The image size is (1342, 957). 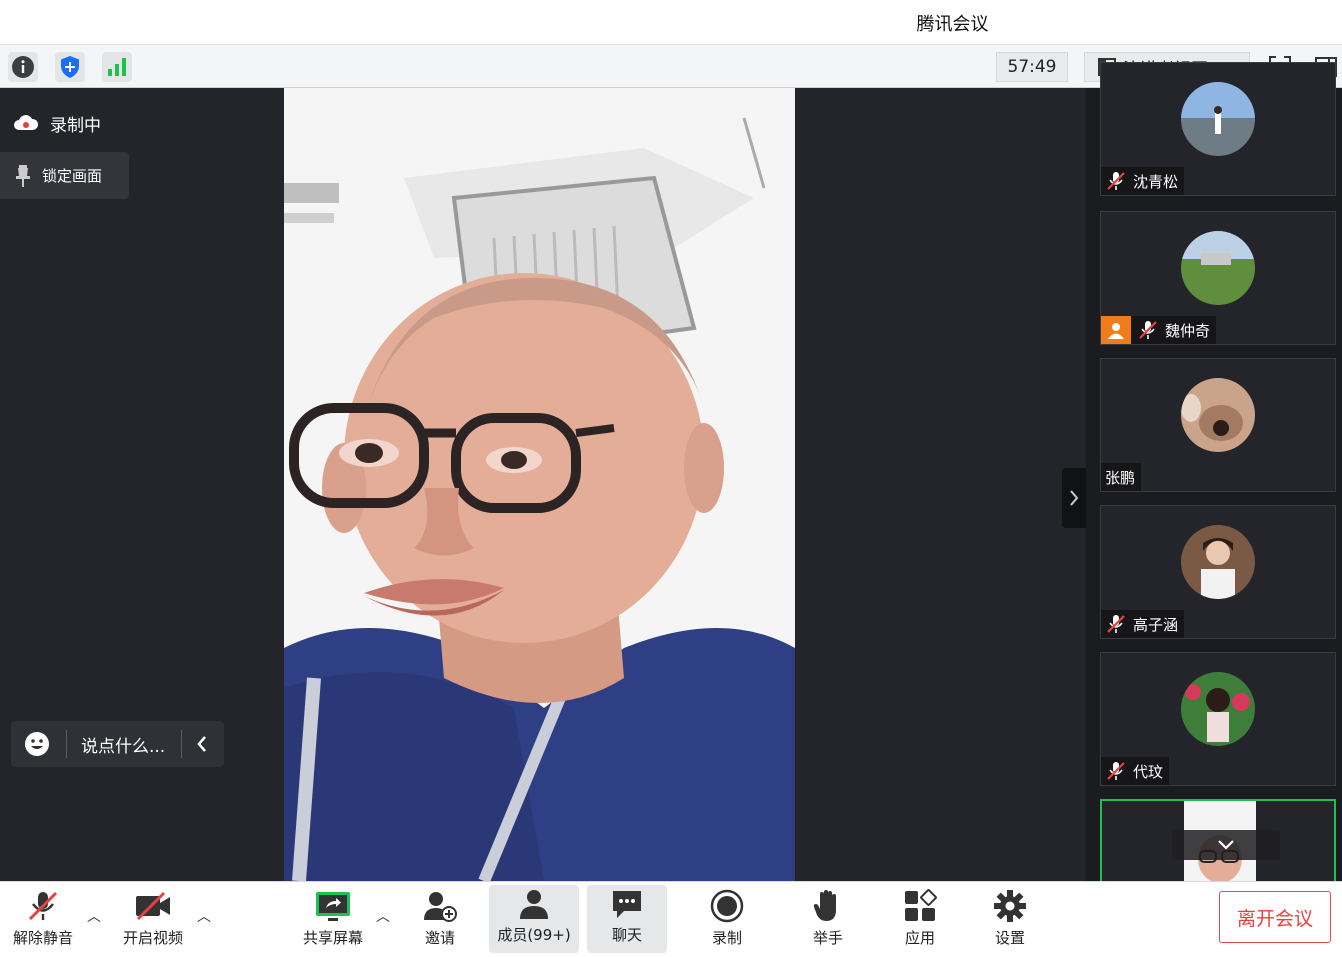 What do you see at coordinates (383, 916) in the screenshot?
I see `share-options-caret-icon: ︿` at bounding box center [383, 916].